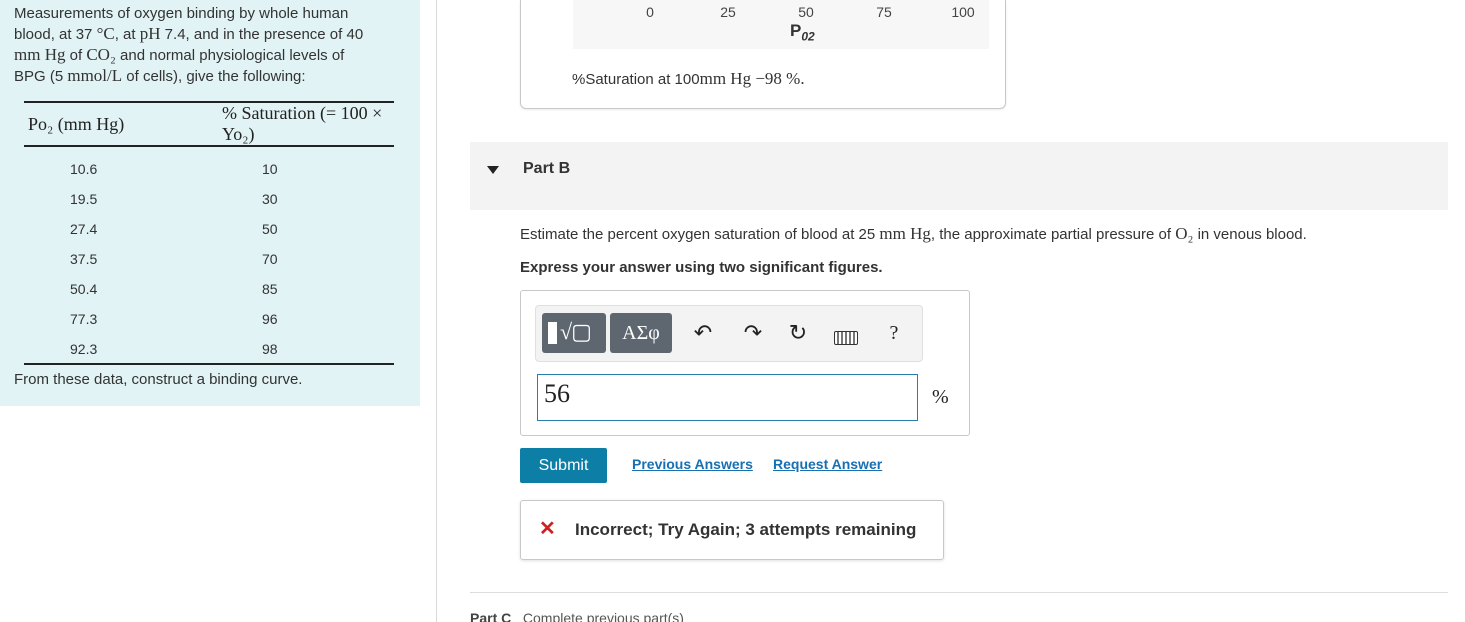  Describe the element at coordinates (727, 397) in the screenshot. I see `answer-input: 56` at that location.